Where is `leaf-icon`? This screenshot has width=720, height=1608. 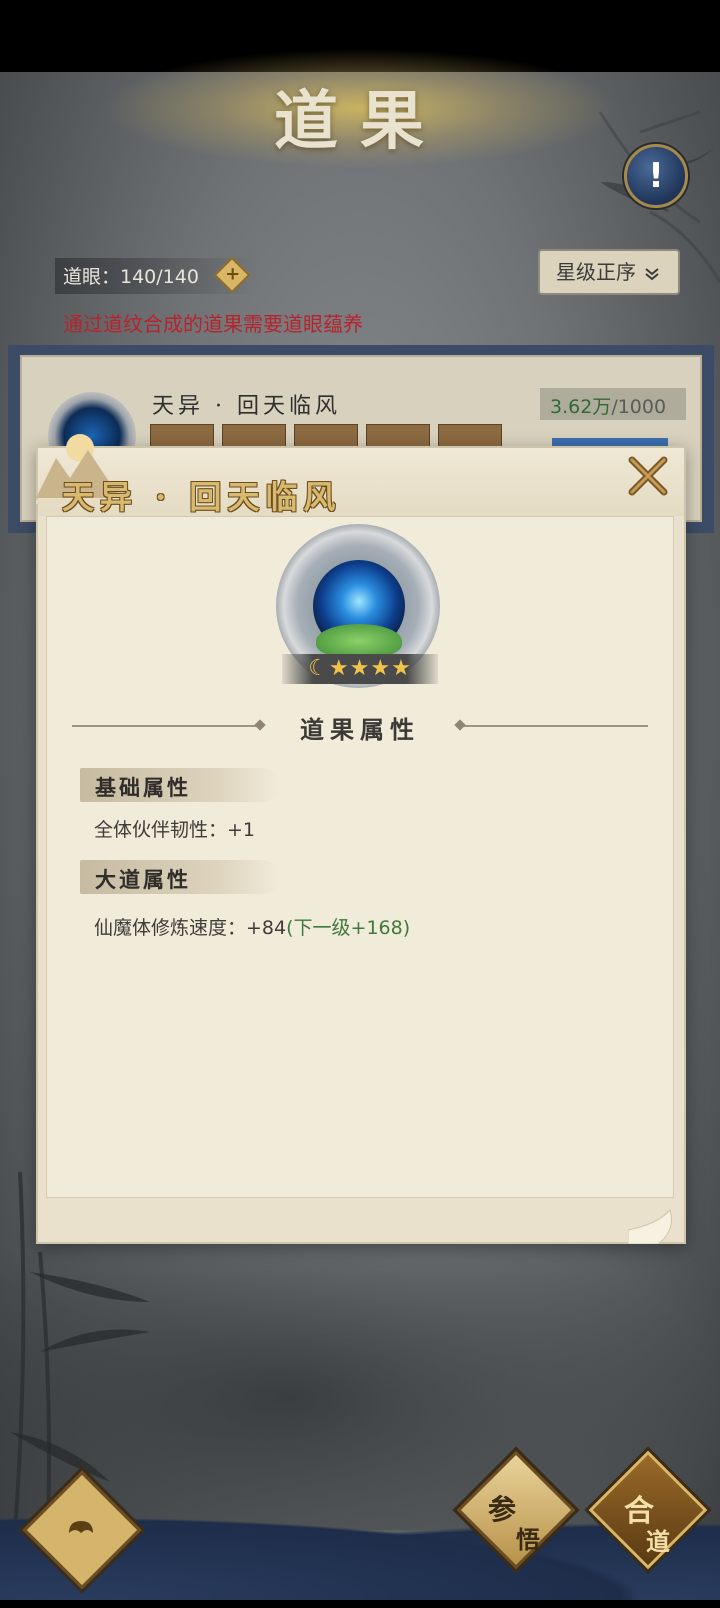
leaf-icon is located at coordinates (359, 641).